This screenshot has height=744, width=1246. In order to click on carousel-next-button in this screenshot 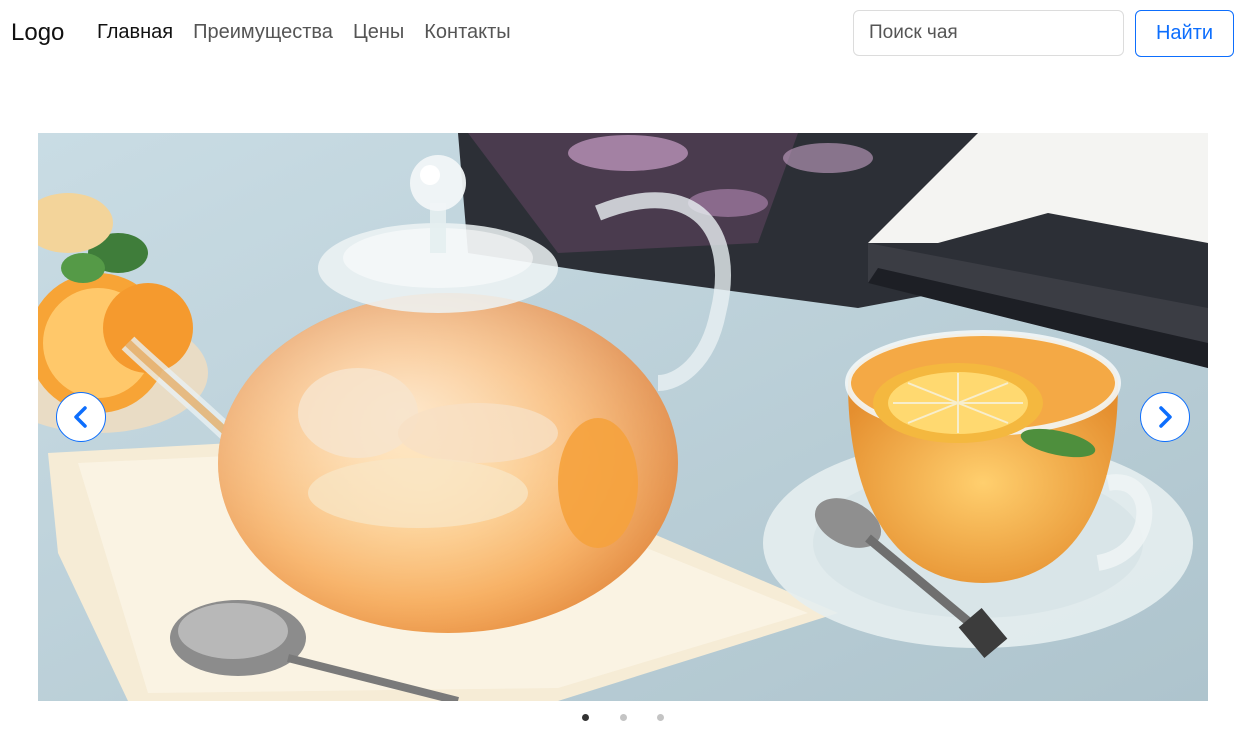, I will do `click(1165, 417)`.